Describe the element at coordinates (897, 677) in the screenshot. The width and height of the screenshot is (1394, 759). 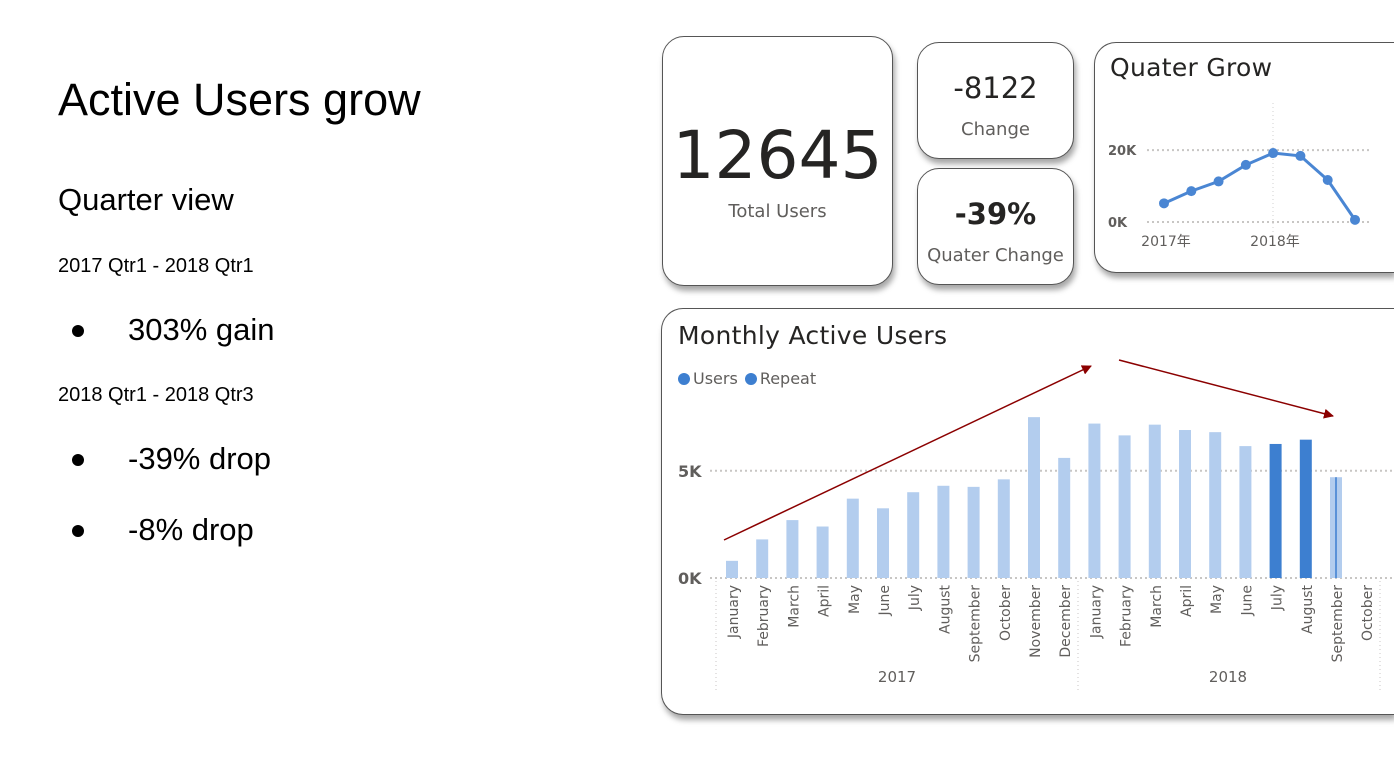
I see `year-label: 2017` at that location.